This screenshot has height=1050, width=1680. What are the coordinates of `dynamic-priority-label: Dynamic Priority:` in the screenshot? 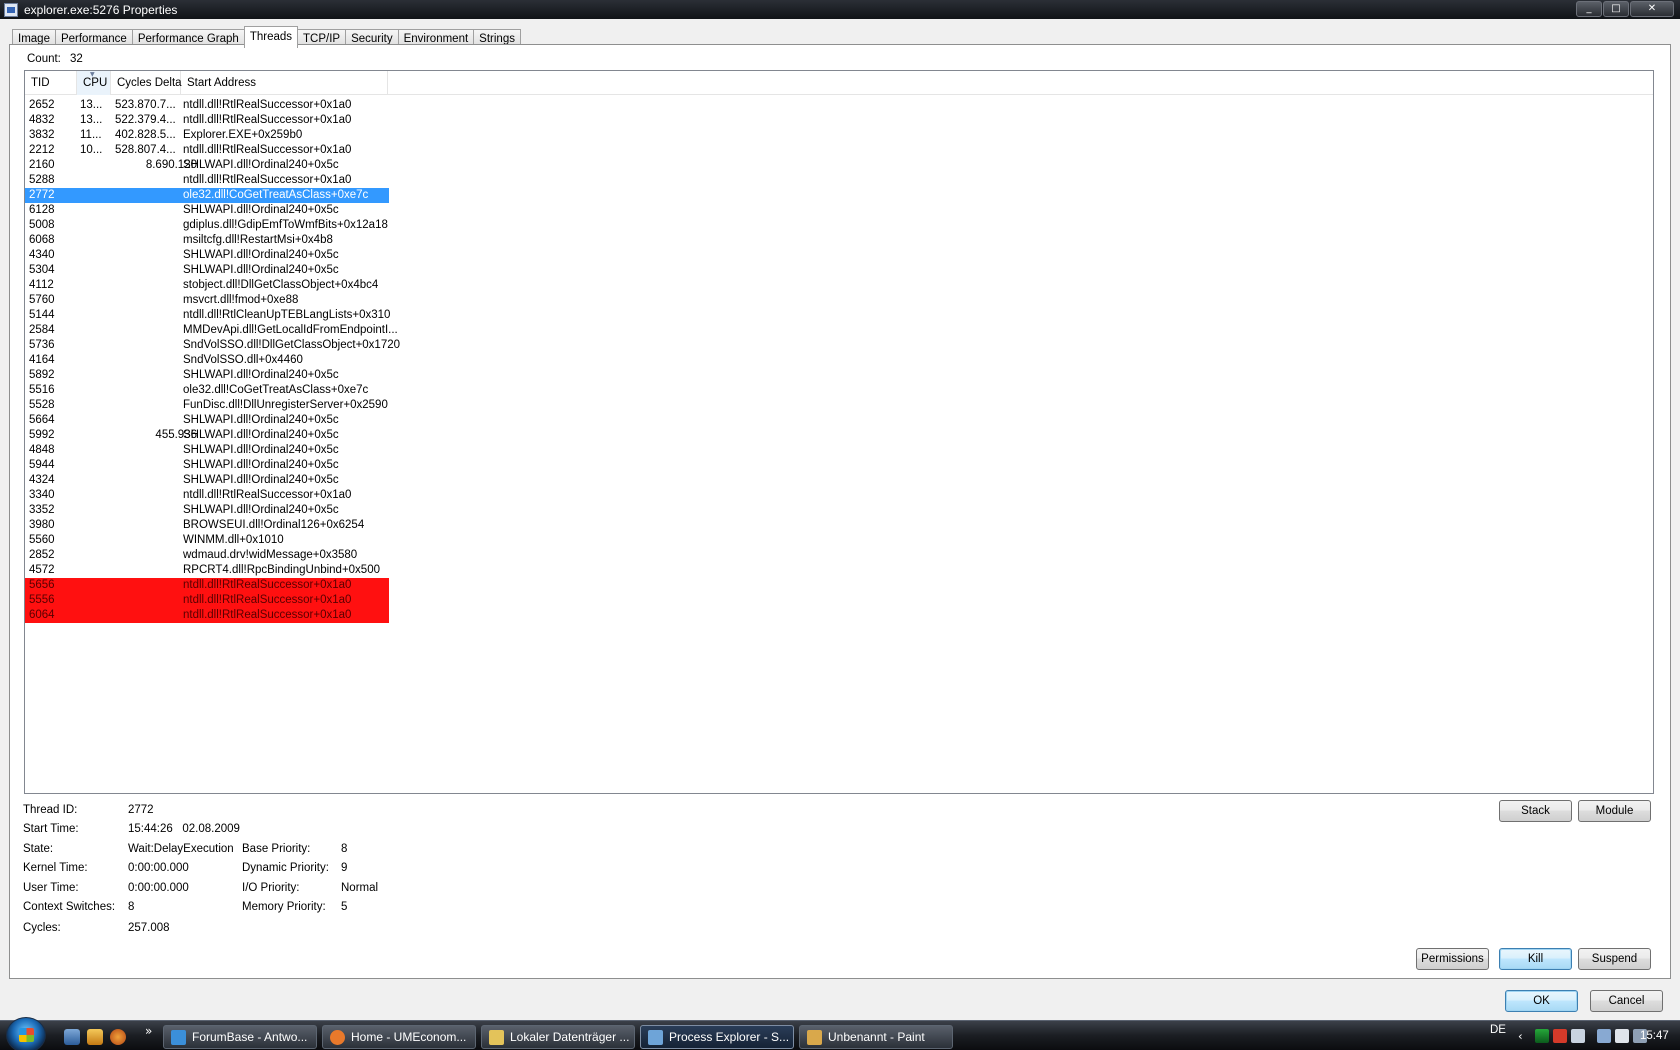 It's located at (285, 868).